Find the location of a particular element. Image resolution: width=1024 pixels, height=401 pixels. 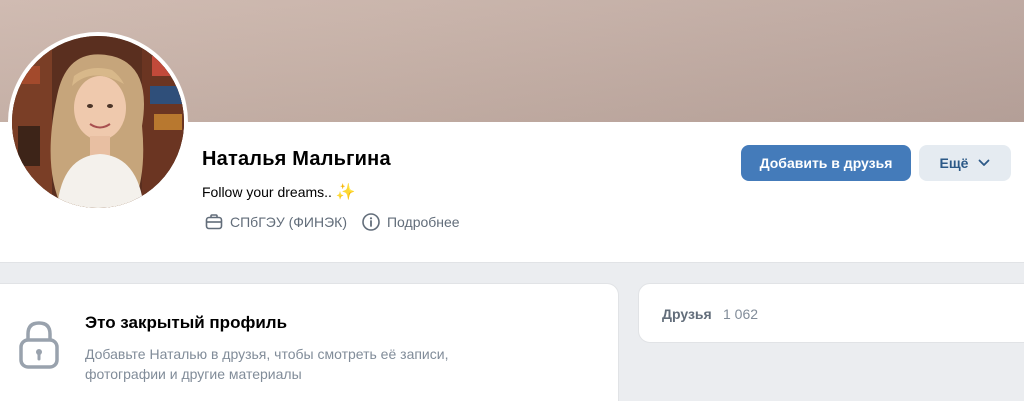

education-text: СПбГЭУ (ФИНЭК) is located at coordinates (288, 222).